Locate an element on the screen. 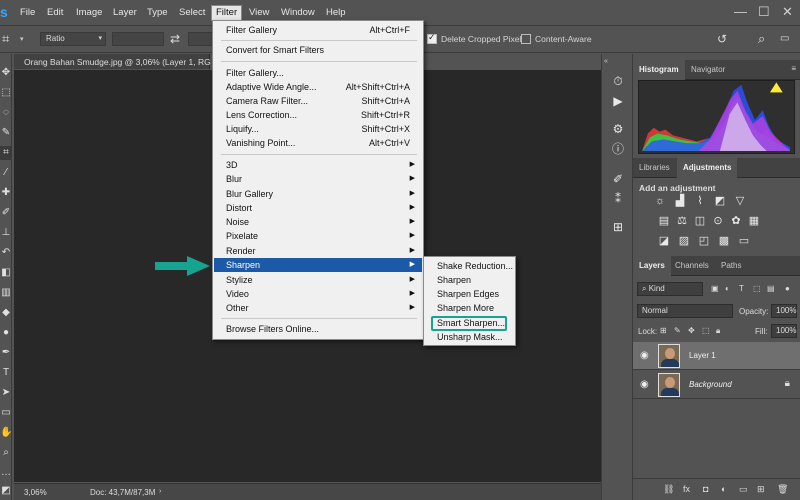  panel-menu-icon: ≡ is located at coordinates (793, 68).